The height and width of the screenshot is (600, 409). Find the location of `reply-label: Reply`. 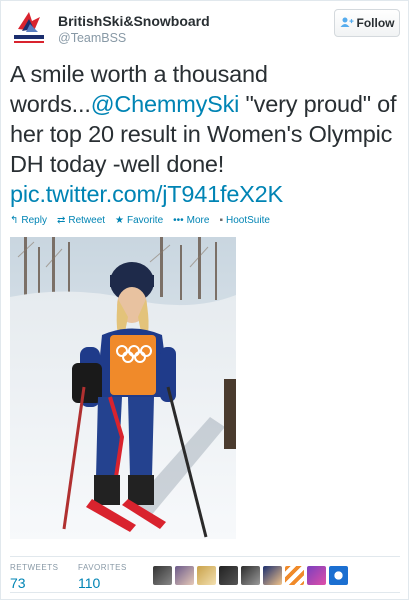

reply-label: Reply is located at coordinates (34, 220).